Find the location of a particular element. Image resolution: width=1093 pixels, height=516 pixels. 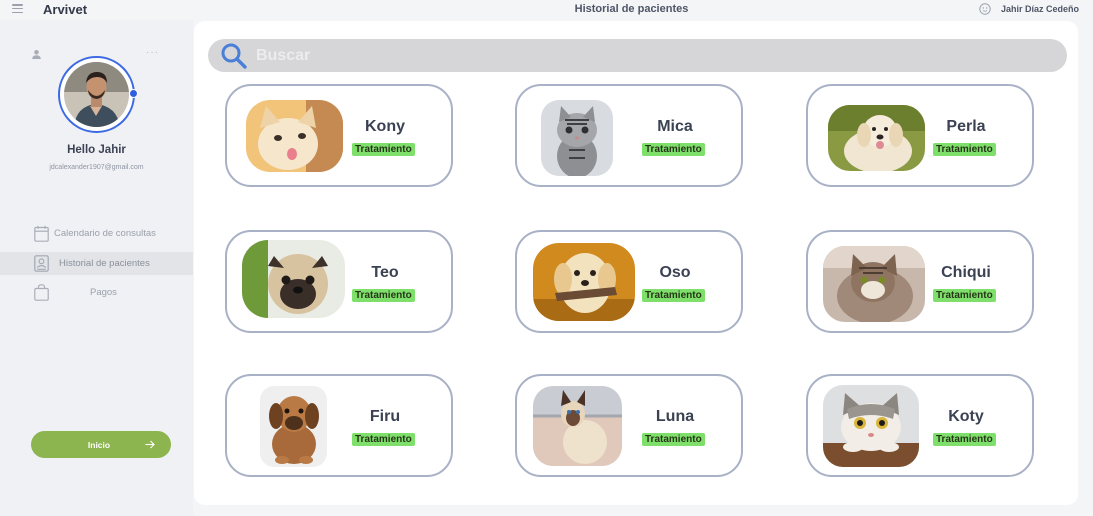

patient-card: Luna Tratamiento is located at coordinates (629, 425).